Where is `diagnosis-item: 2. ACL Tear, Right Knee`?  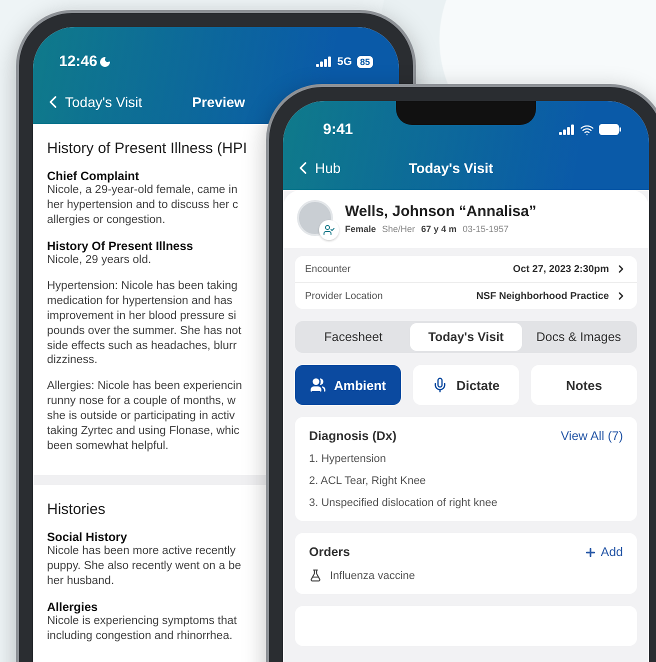
diagnosis-item: 2. ACL Tear, Right Knee is located at coordinates (368, 481).